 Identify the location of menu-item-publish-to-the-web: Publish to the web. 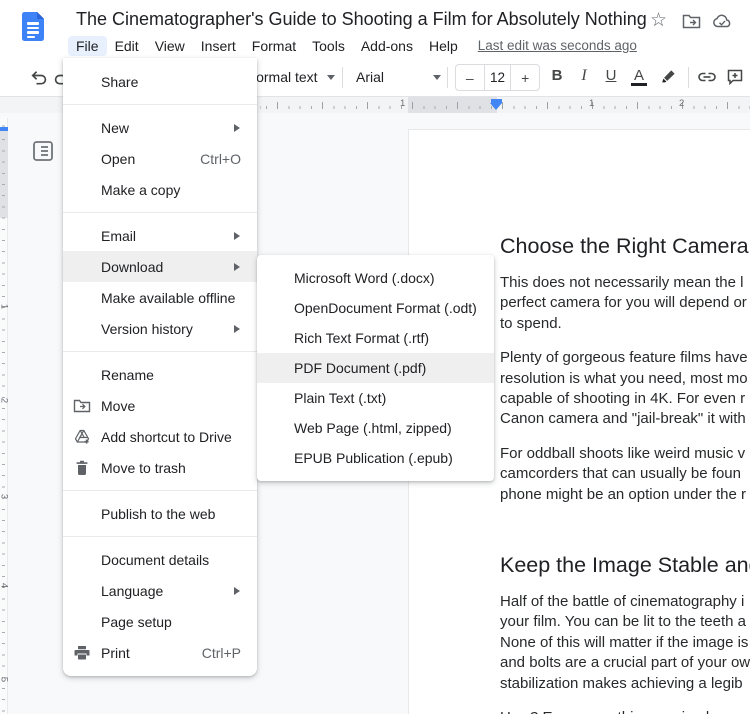
(160, 513).